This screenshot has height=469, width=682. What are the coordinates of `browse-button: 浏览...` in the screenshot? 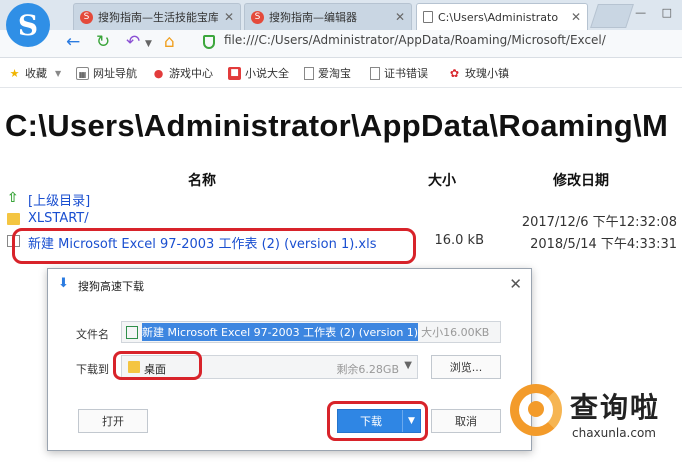 It's located at (466, 367).